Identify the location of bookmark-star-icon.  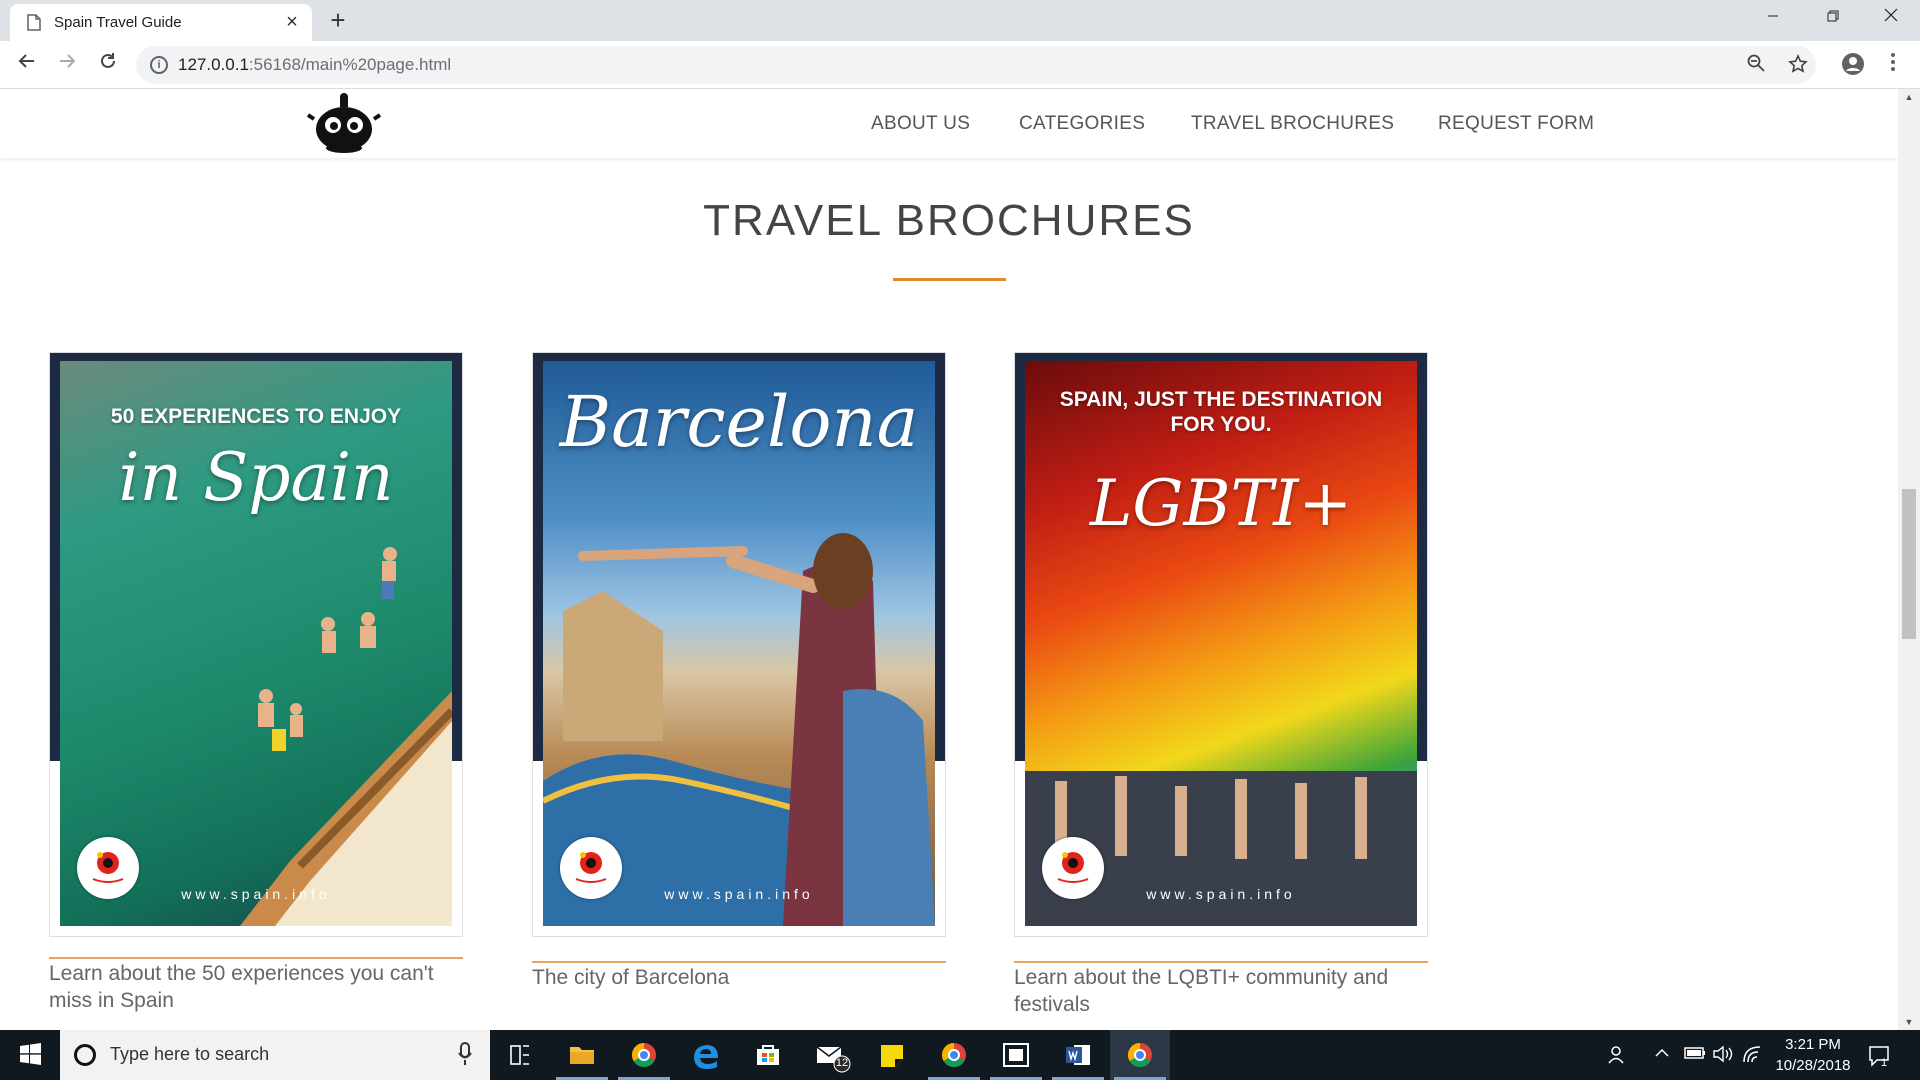
(1798, 66).